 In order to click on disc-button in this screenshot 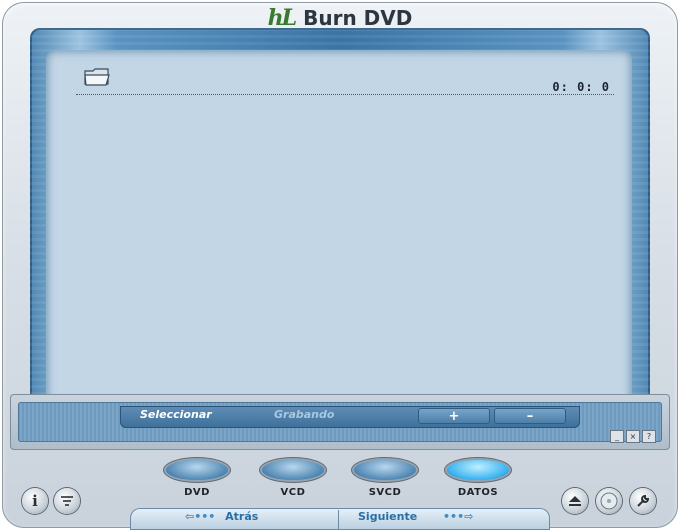, I will do `click(609, 501)`.